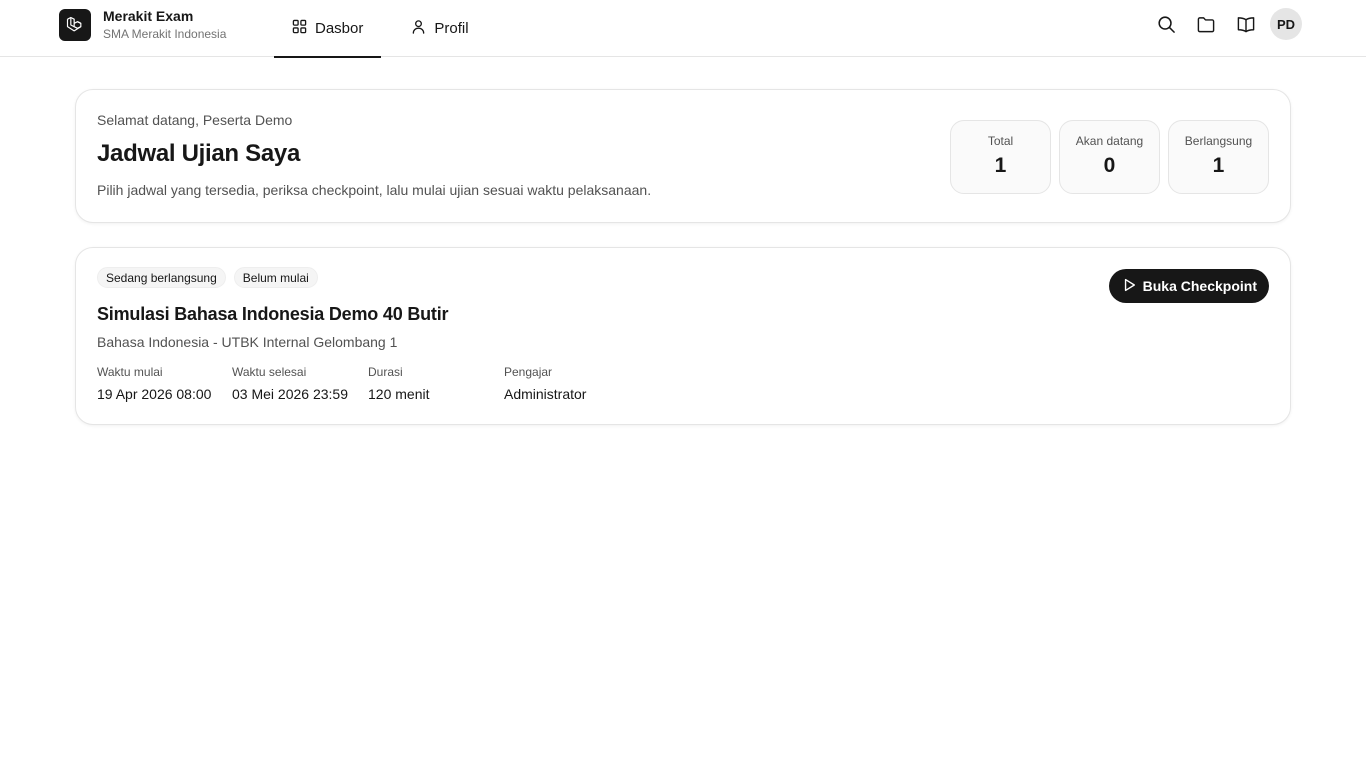 This screenshot has height=768, width=1366. Describe the element at coordinates (1166, 24) in the screenshot. I see `search-icon` at that location.